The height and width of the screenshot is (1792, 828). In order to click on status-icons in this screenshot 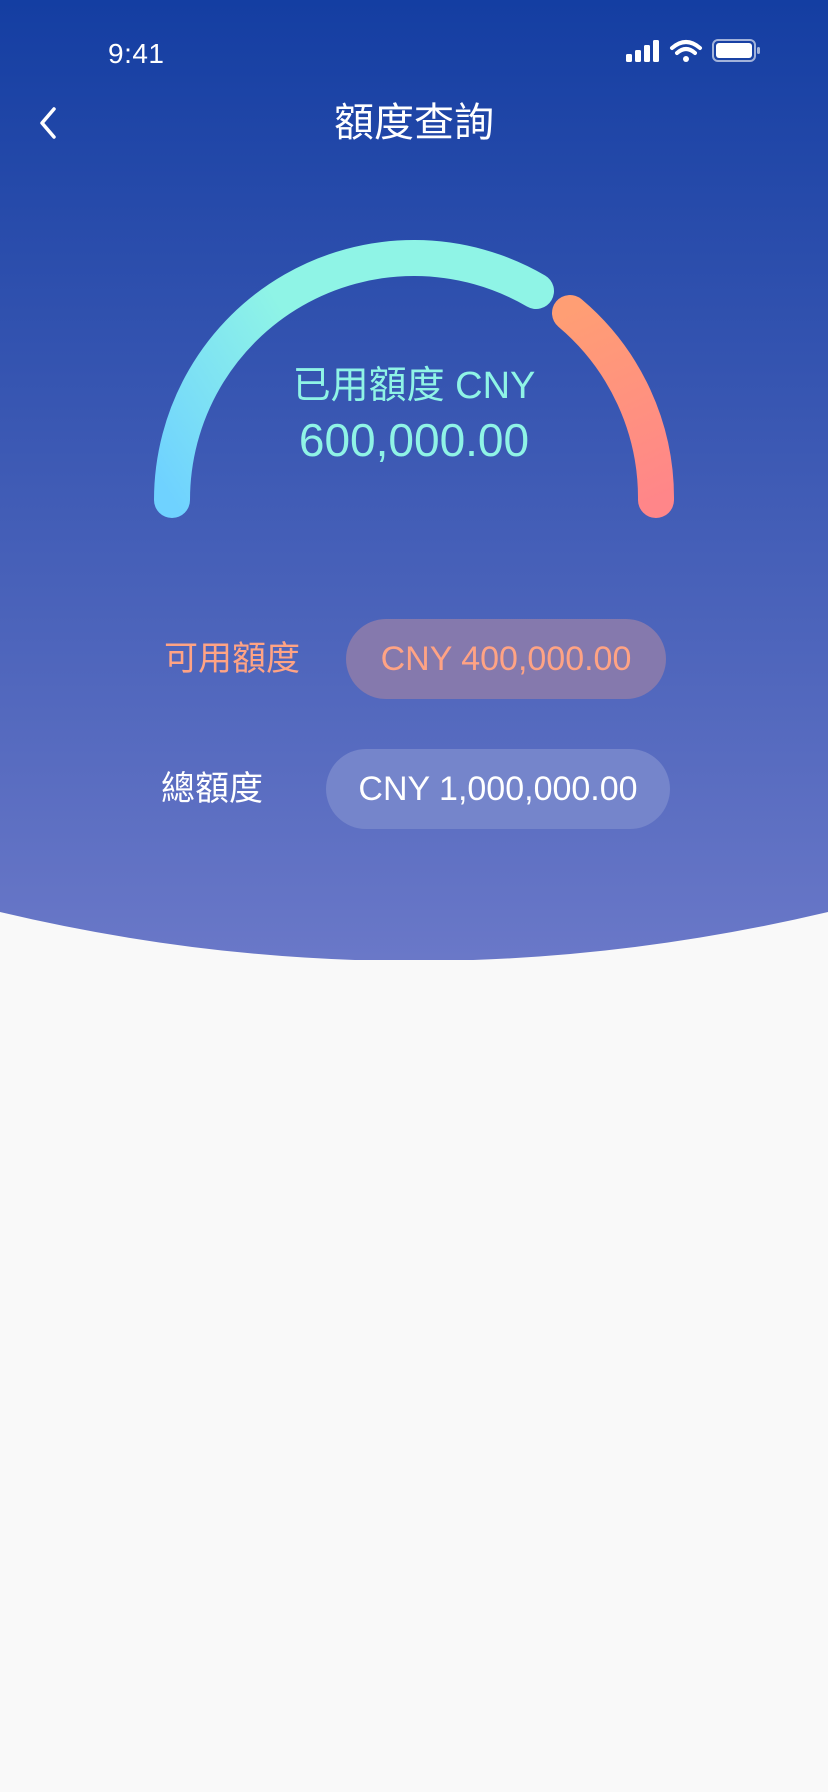, I will do `click(690, 51)`.